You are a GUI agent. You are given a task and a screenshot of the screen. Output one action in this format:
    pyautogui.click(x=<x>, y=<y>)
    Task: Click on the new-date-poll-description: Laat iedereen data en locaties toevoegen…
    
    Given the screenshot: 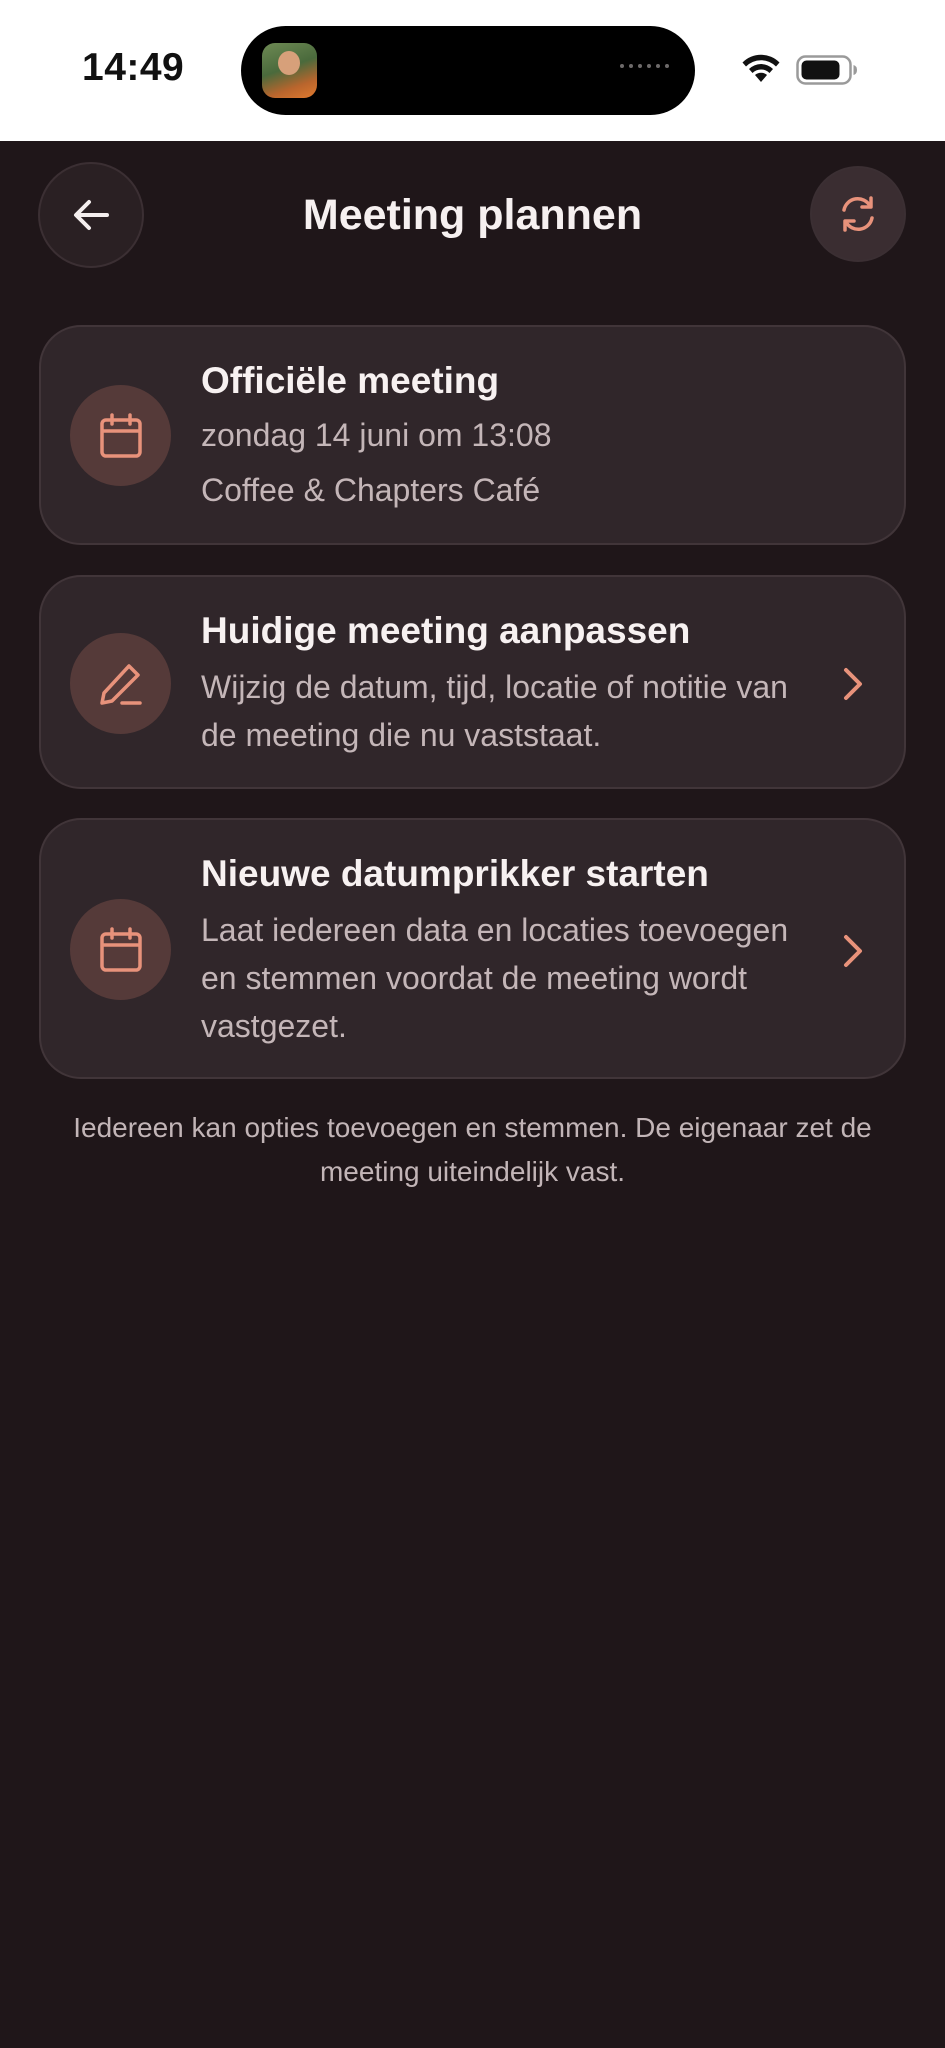 What is the action you would take?
    pyautogui.click(x=495, y=978)
    